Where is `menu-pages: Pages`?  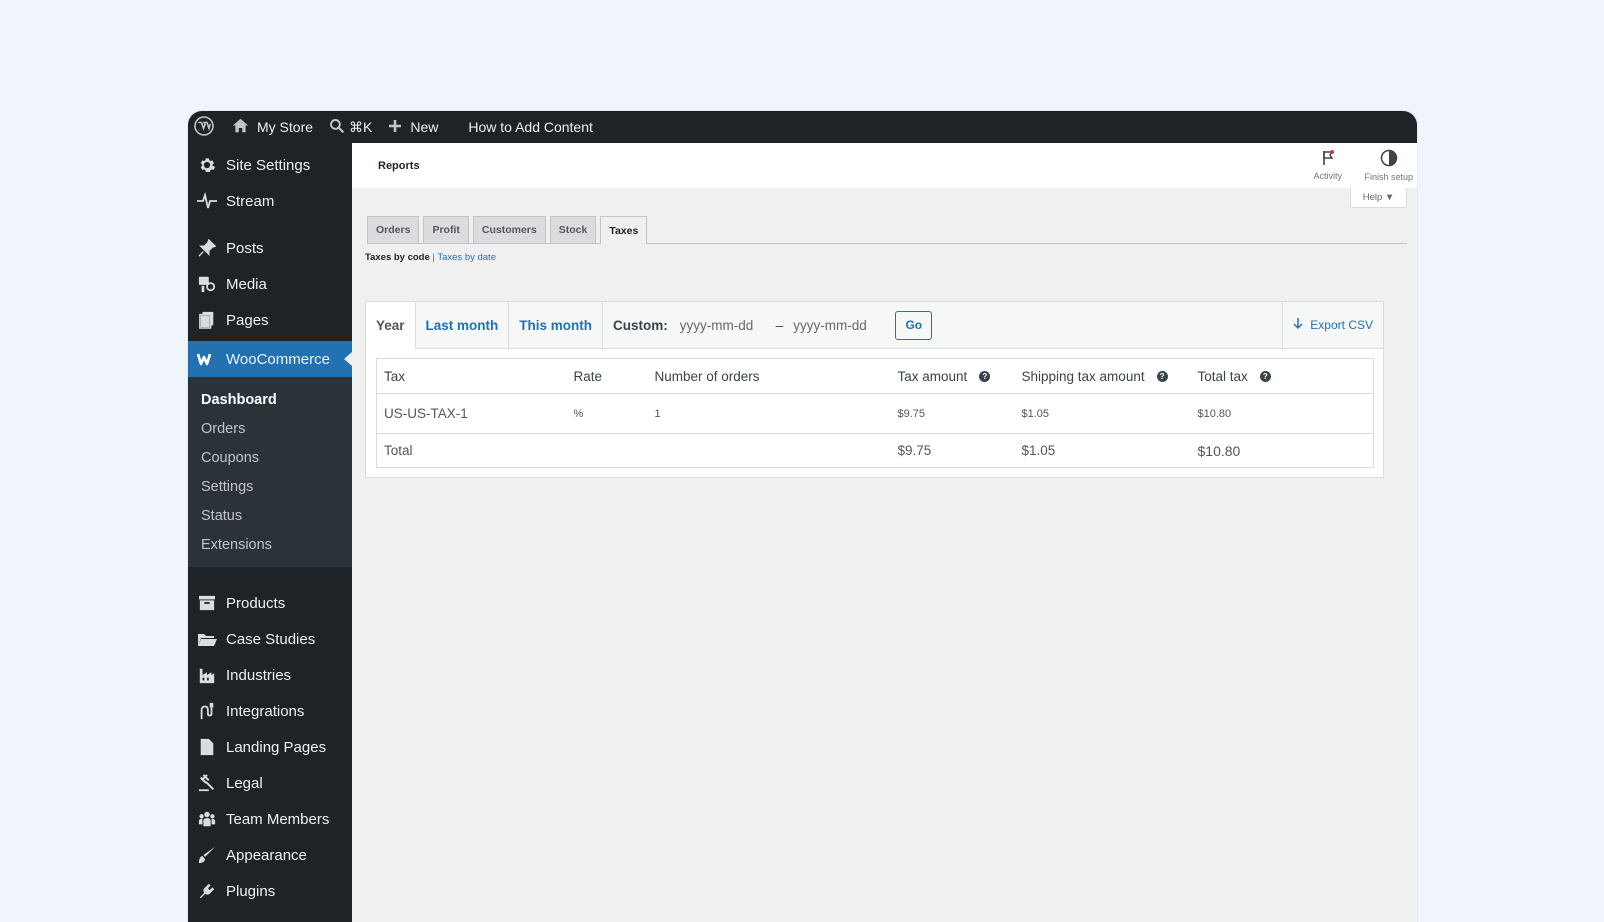
menu-pages: Pages is located at coordinates (270, 320).